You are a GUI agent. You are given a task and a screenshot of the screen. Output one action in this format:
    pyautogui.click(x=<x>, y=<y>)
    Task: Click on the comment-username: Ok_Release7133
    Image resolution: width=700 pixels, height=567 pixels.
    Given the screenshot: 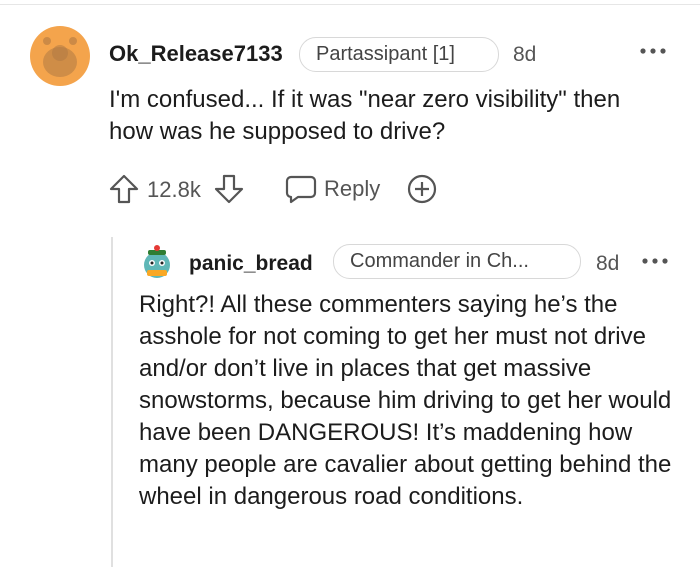 What is the action you would take?
    pyautogui.click(x=196, y=54)
    